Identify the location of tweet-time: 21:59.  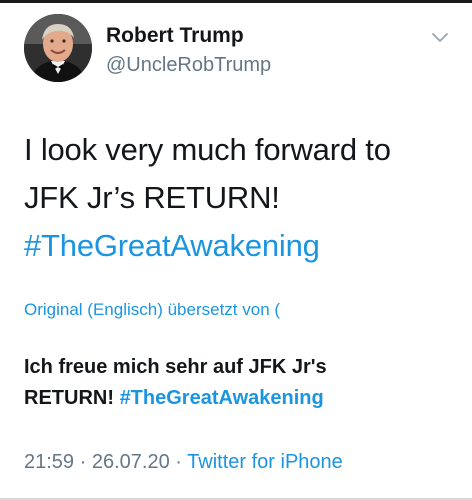
(49, 462).